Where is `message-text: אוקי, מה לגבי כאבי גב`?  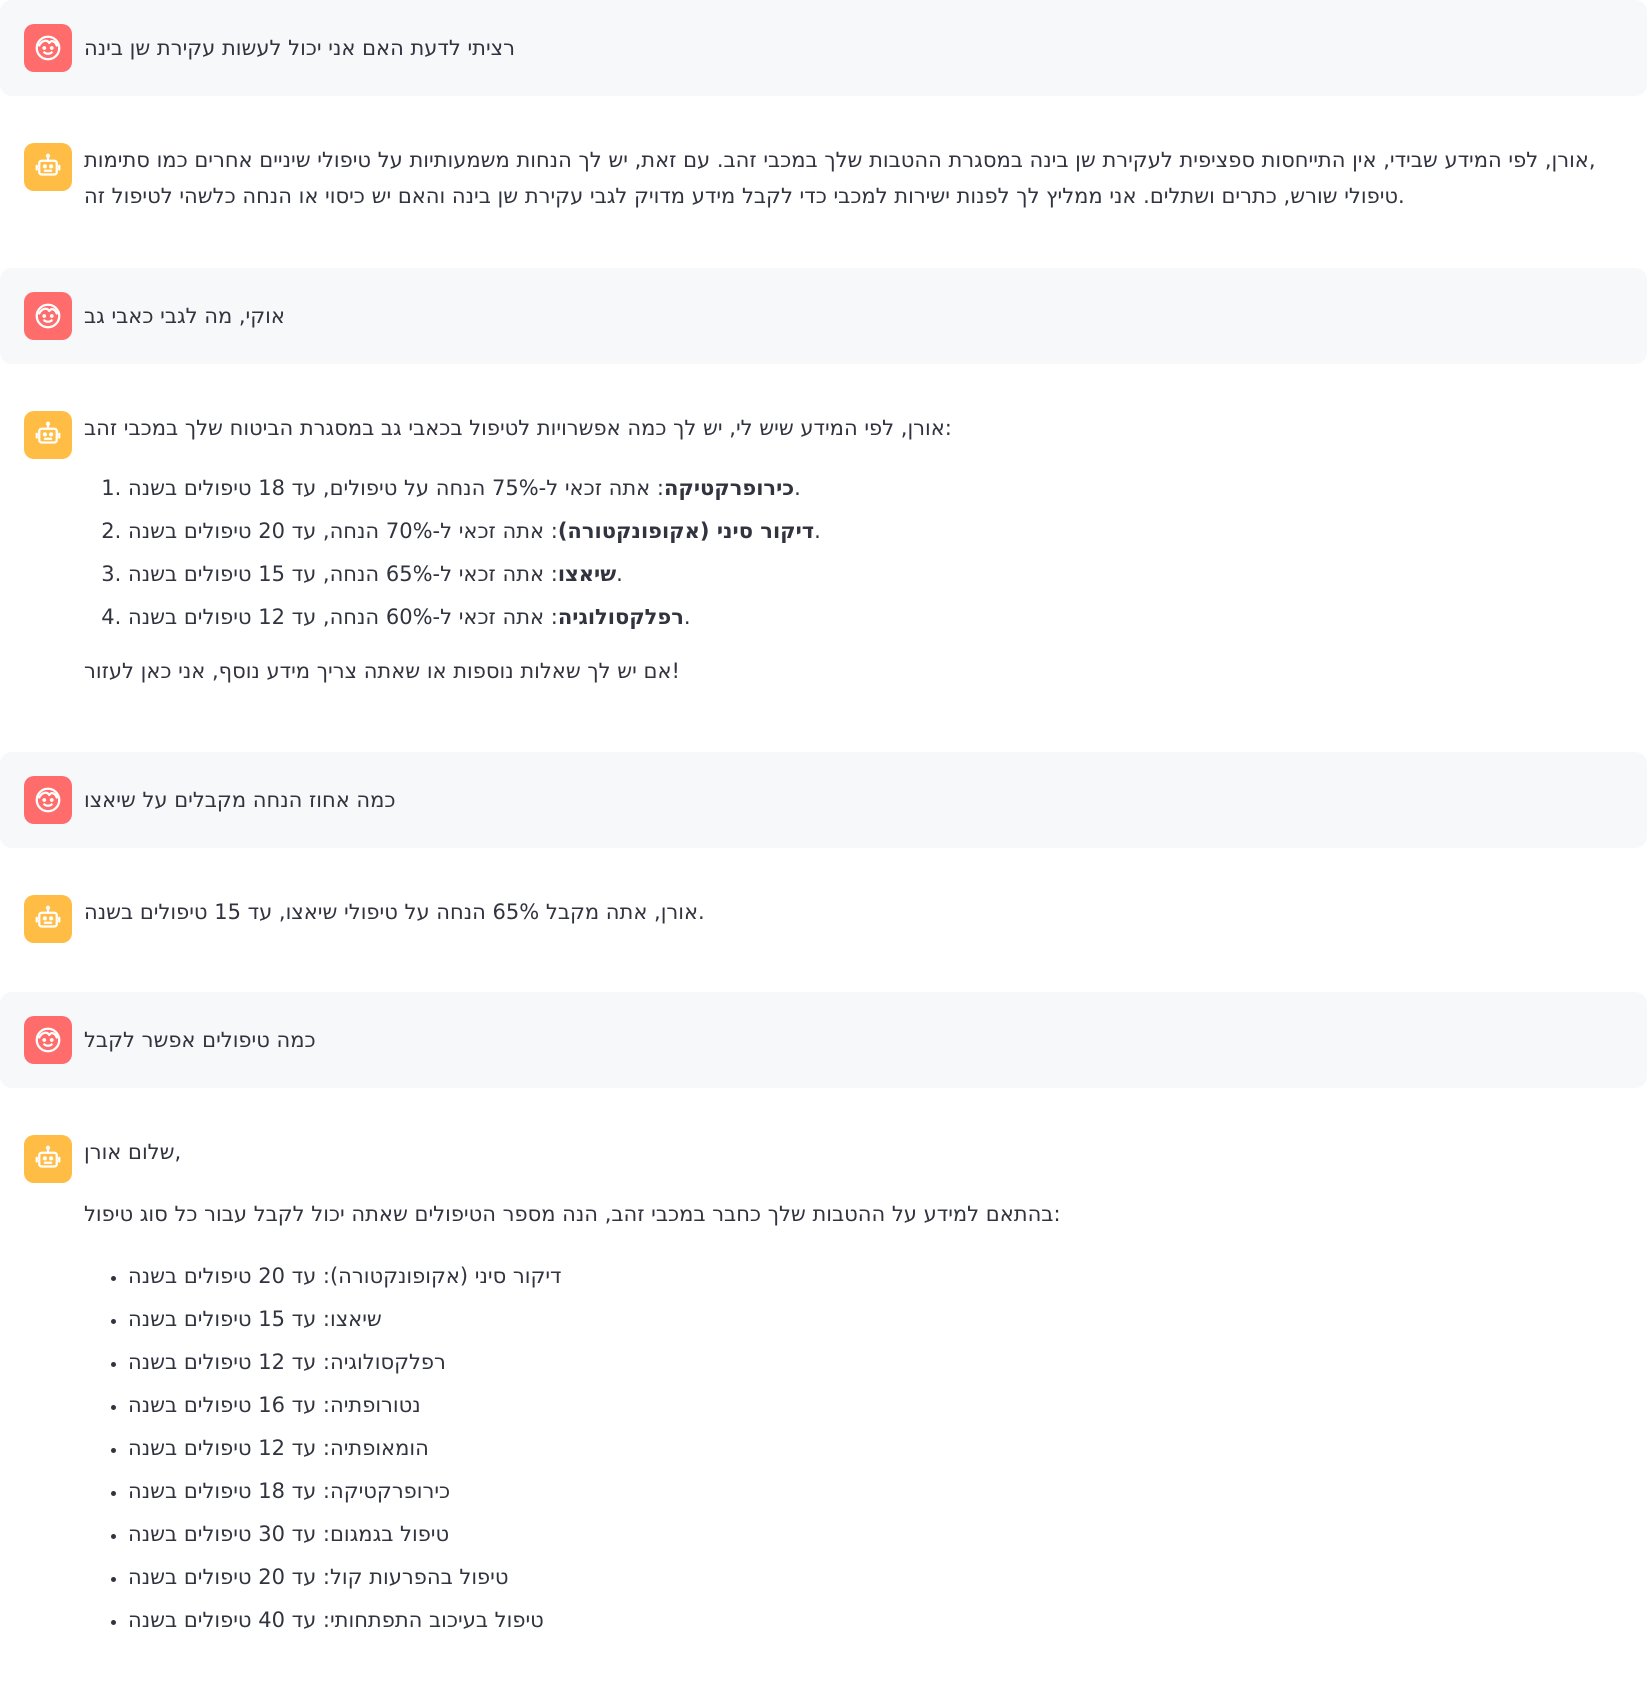 message-text: אוקי, מה לגבי כאבי גב is located at coordinates (184, 316).